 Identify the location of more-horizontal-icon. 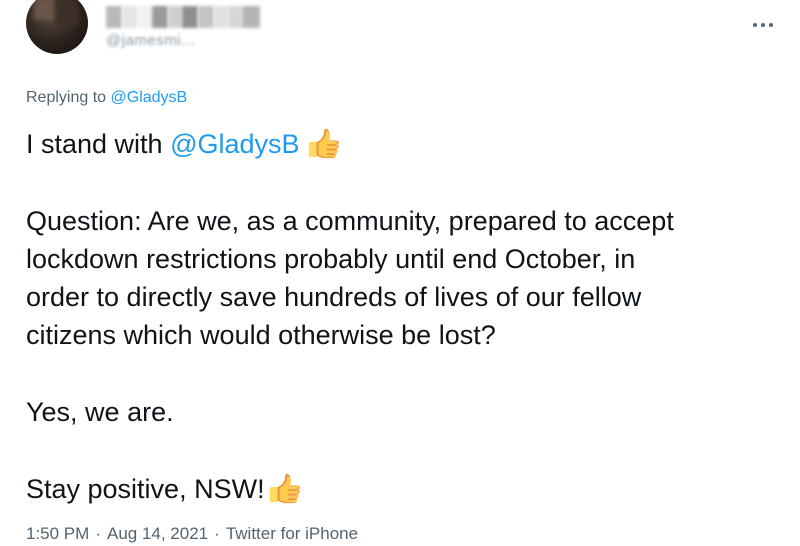
(763, 21).